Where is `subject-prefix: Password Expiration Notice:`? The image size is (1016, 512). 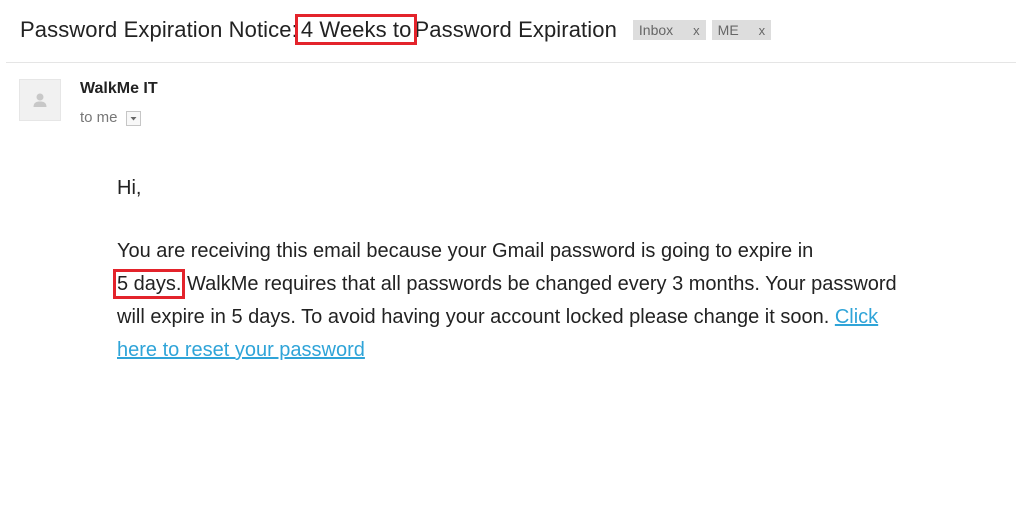
subject-prefix: Password Expiration Notice: is located at coordinates (159, 29).